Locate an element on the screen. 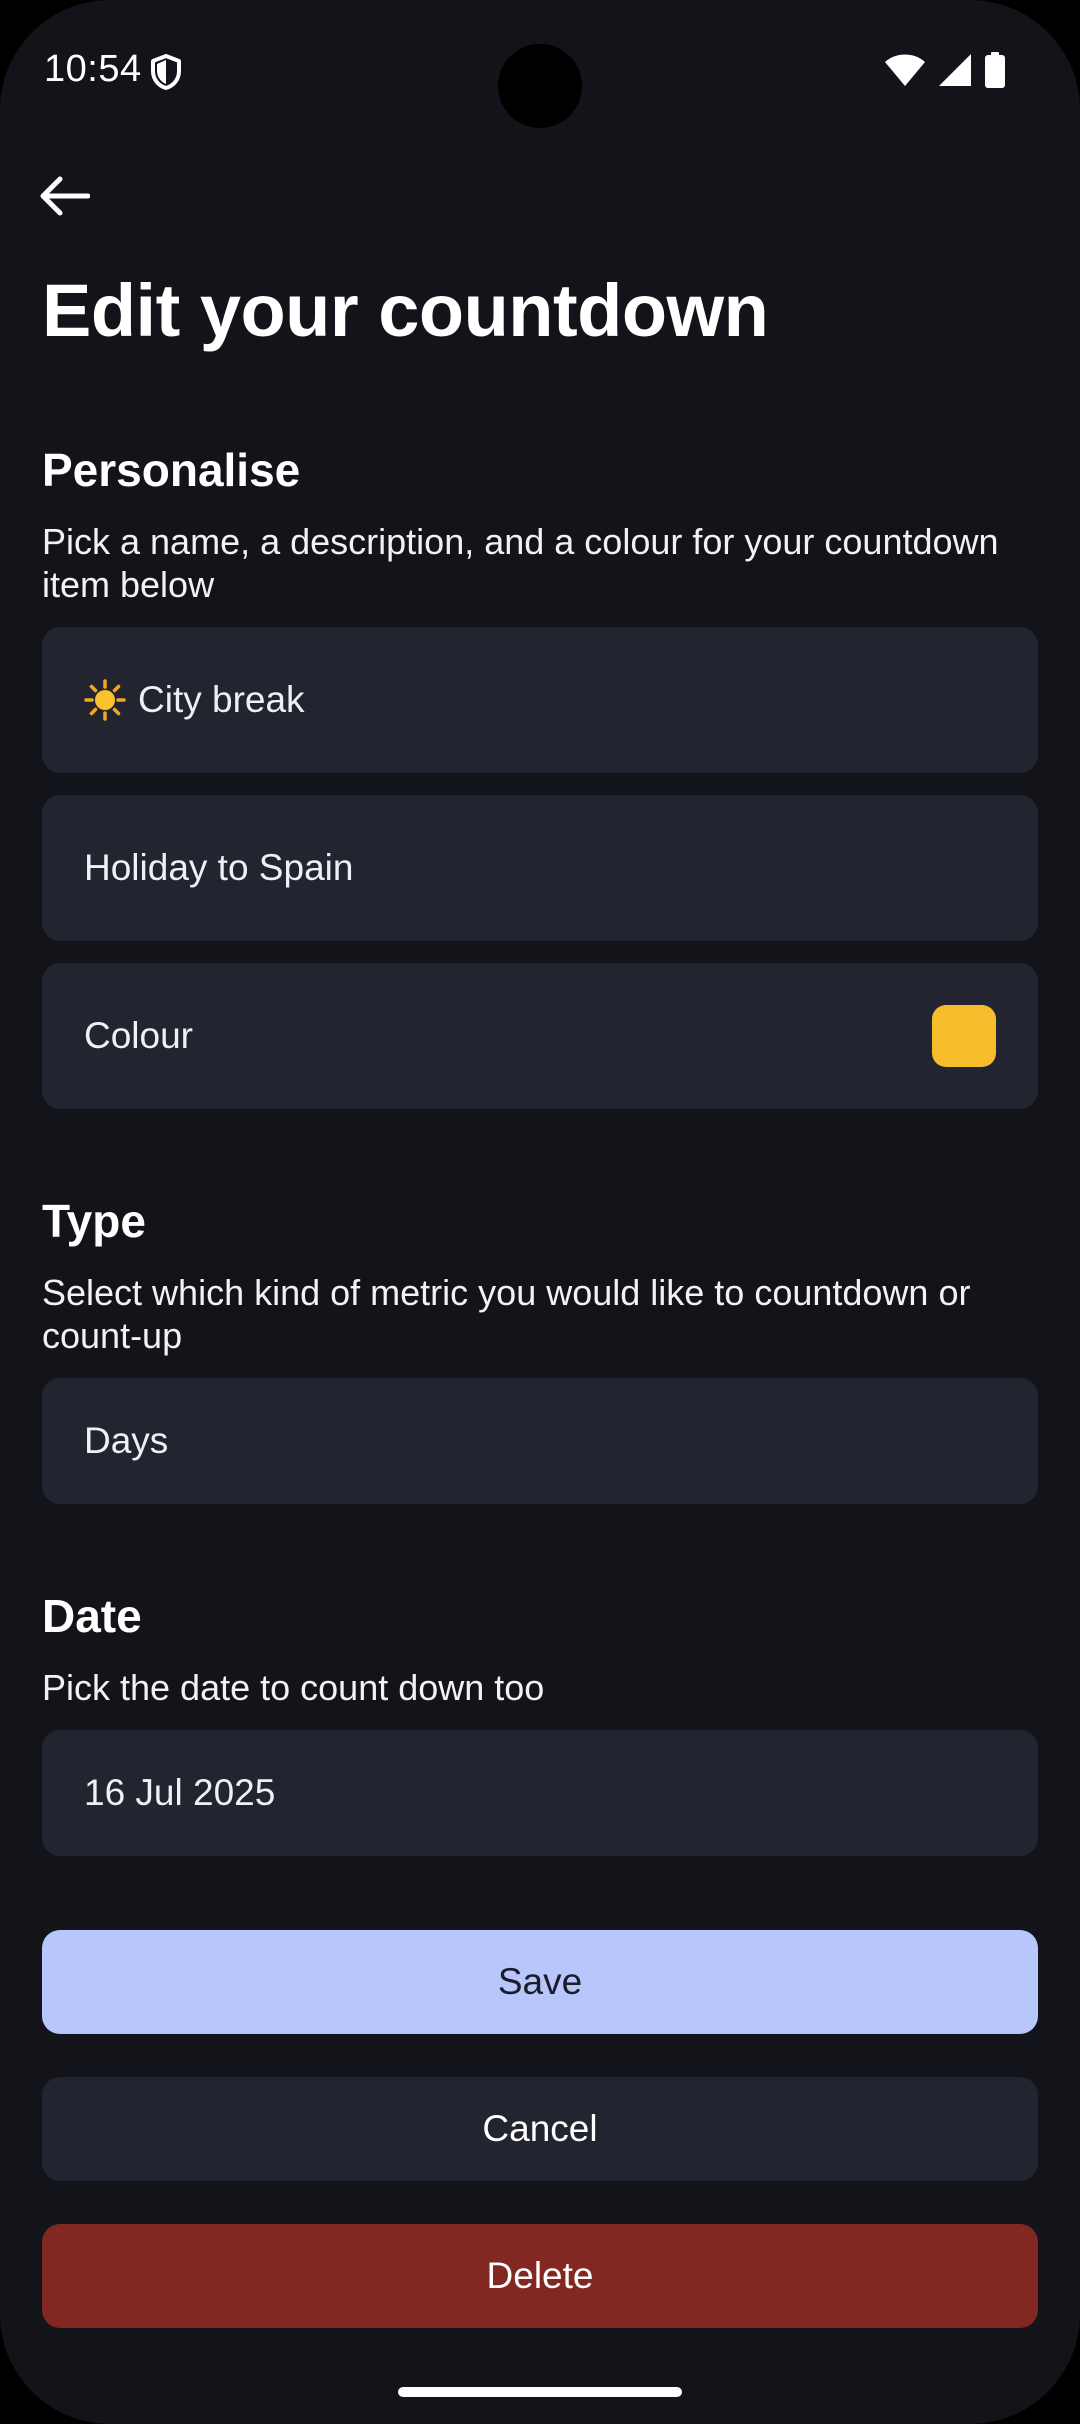 The image size is (1080, 2424). battery-icon is located at coordinates (995, 70).